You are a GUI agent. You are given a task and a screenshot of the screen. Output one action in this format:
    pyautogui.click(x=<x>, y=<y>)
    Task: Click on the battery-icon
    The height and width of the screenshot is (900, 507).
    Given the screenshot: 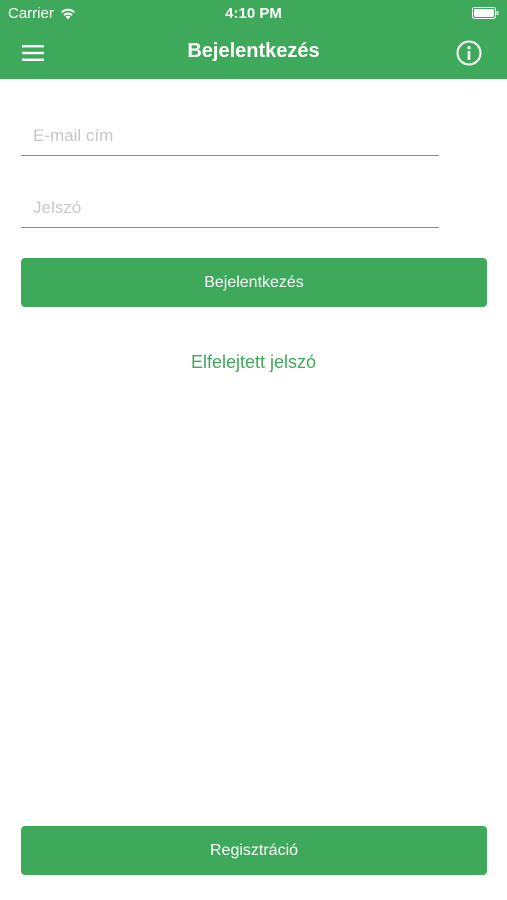 What is the action you would take?
    pyautogui.click(x=485, y=13)
    